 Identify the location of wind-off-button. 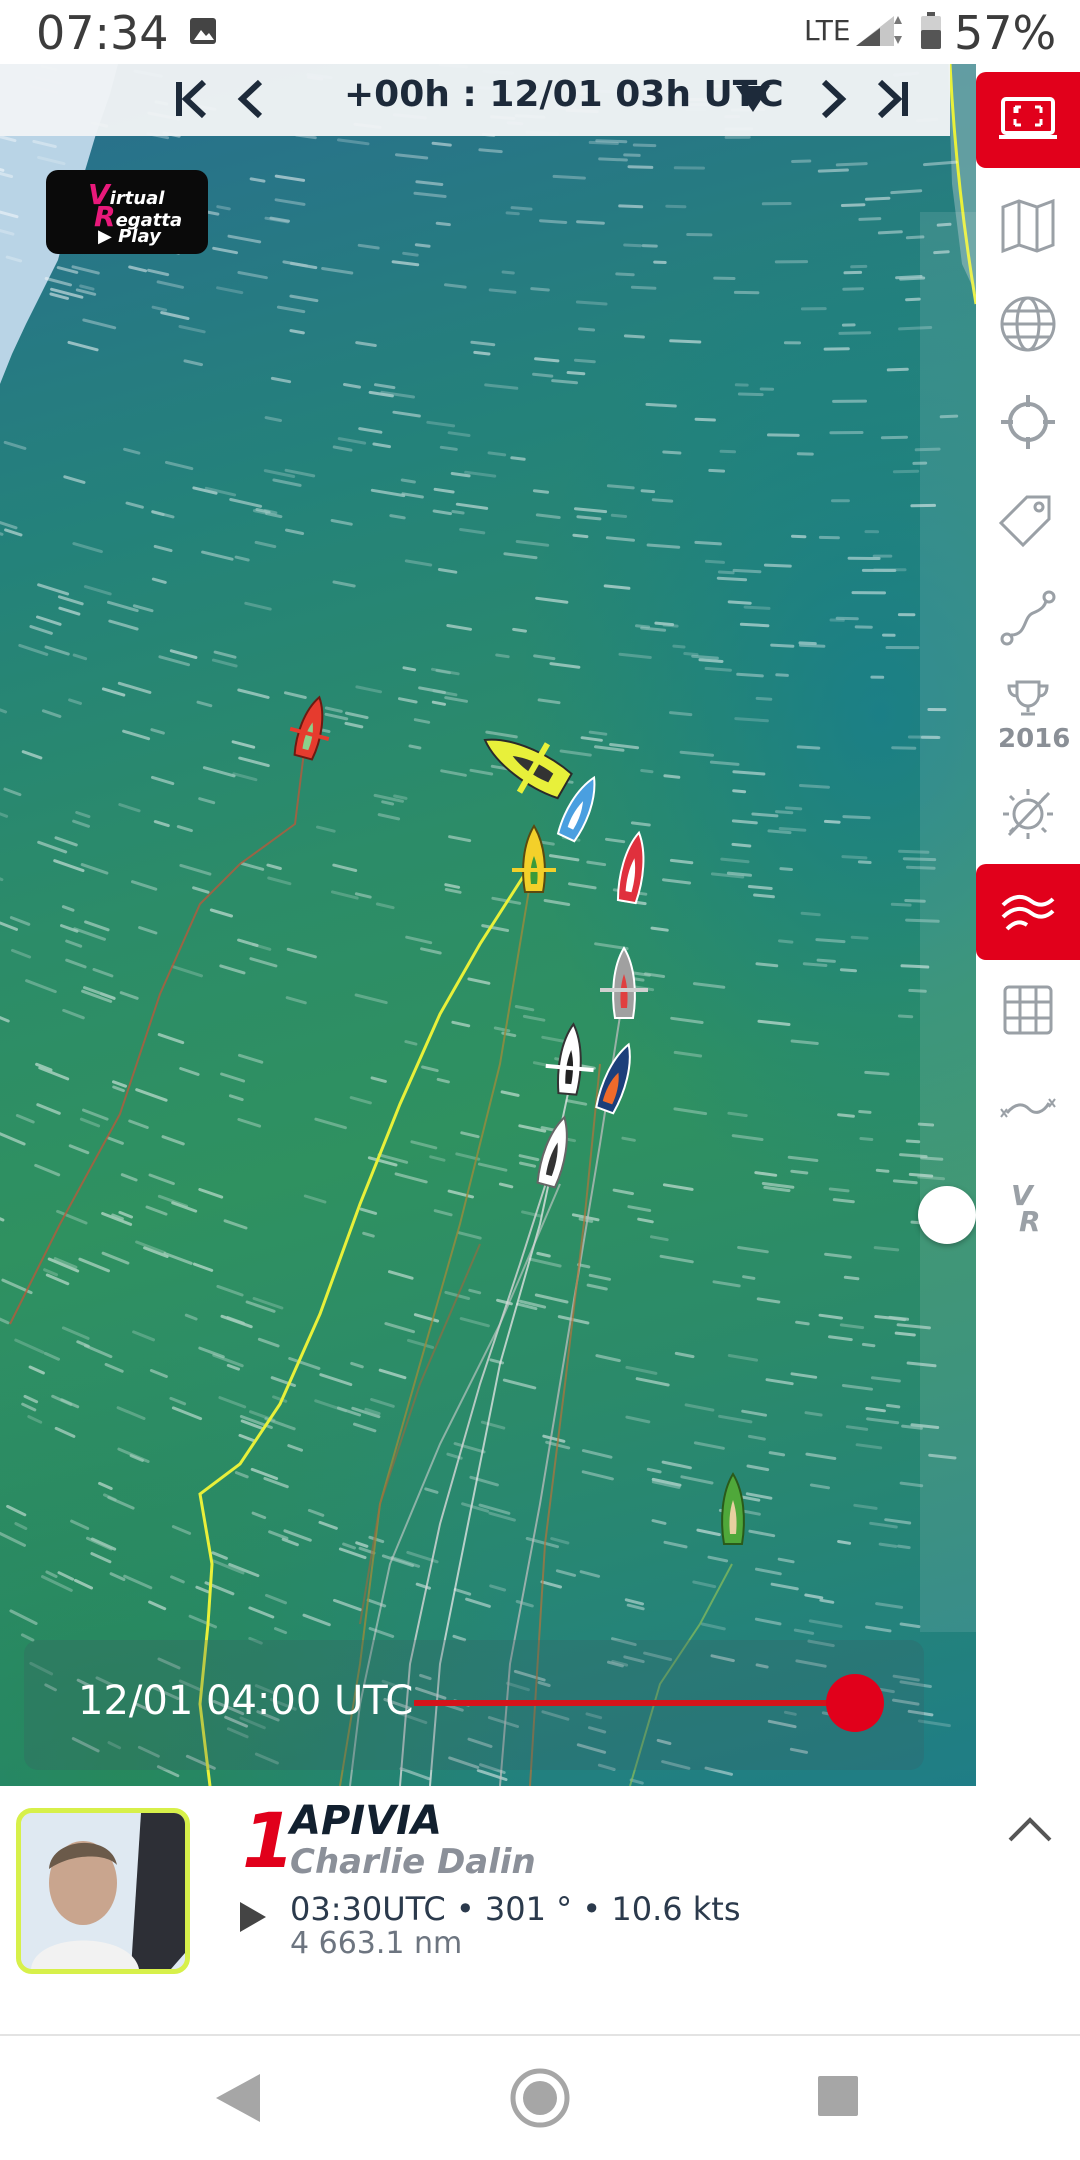
(1028, 814).